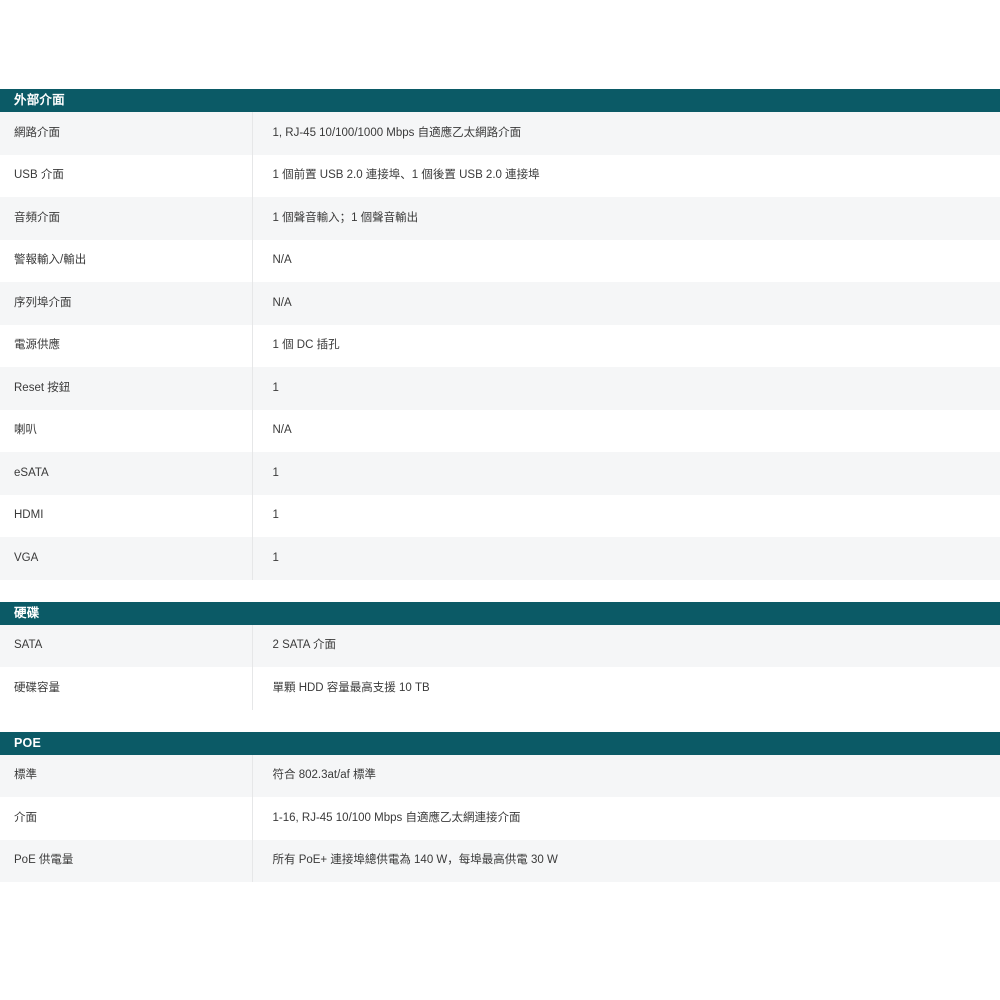  What do you see at coordinates (126, 860) in the screenshot?
I see `spec-label: PoE 供電量` at bounding box center [126, 860].